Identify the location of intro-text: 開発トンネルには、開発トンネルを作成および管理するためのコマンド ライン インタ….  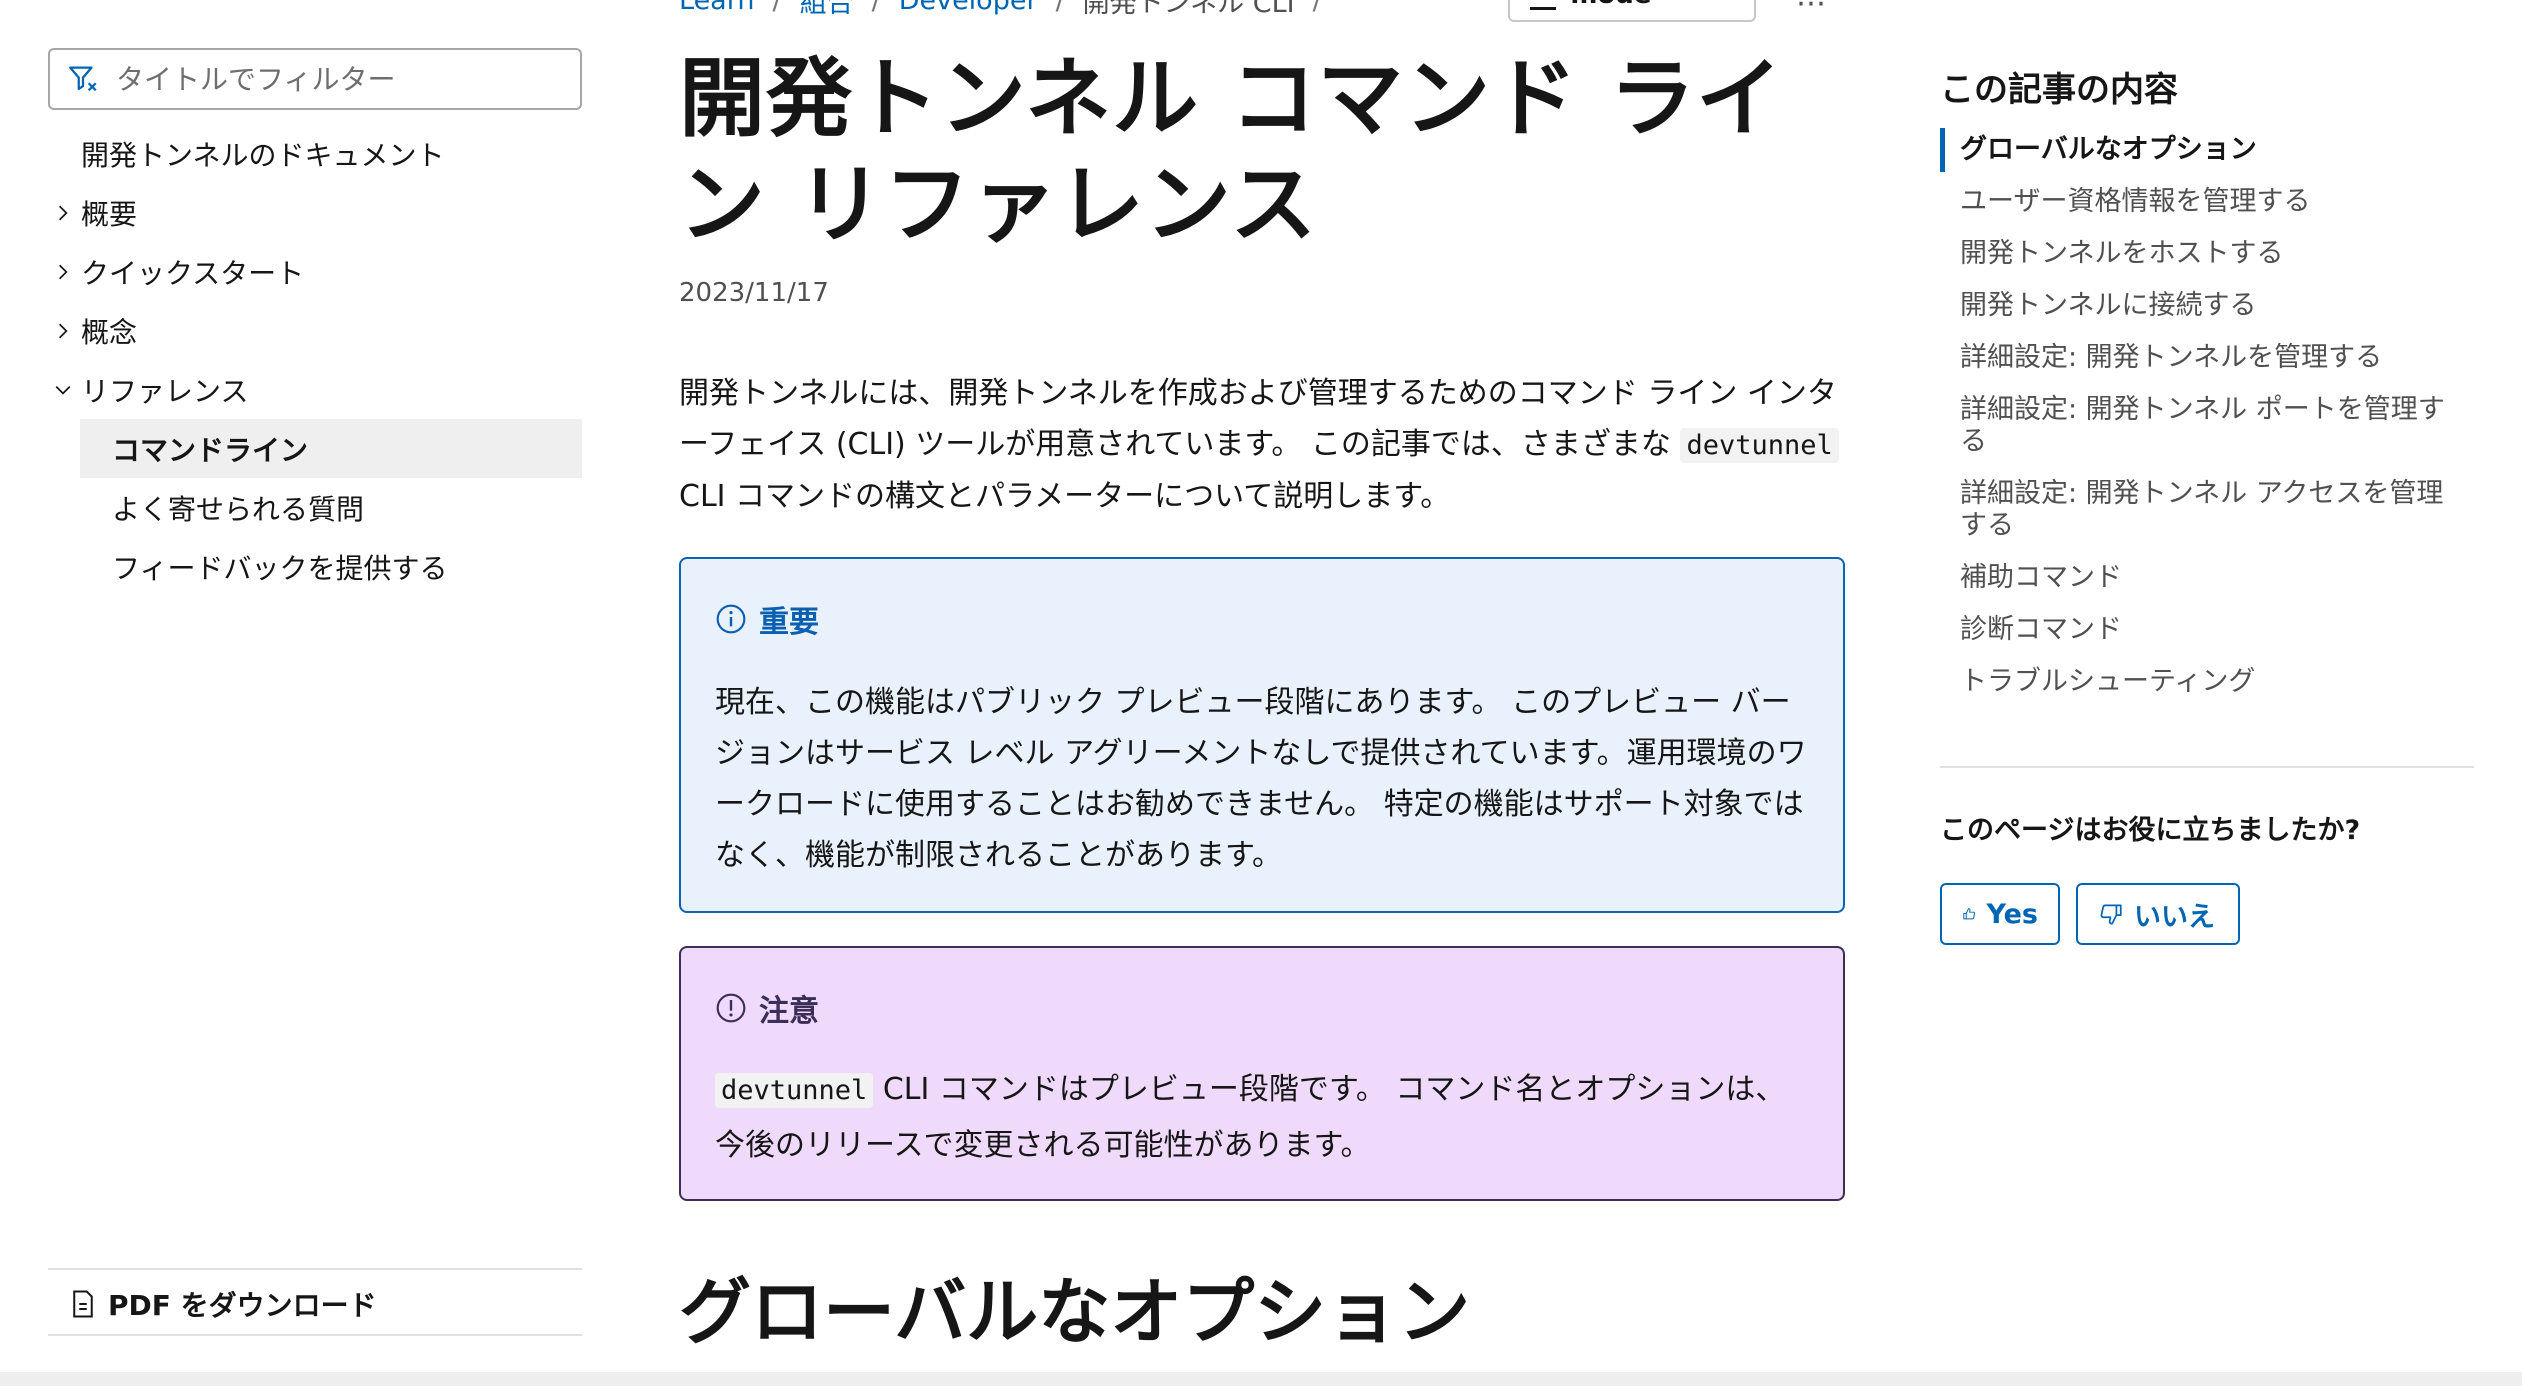
(1258, 419).